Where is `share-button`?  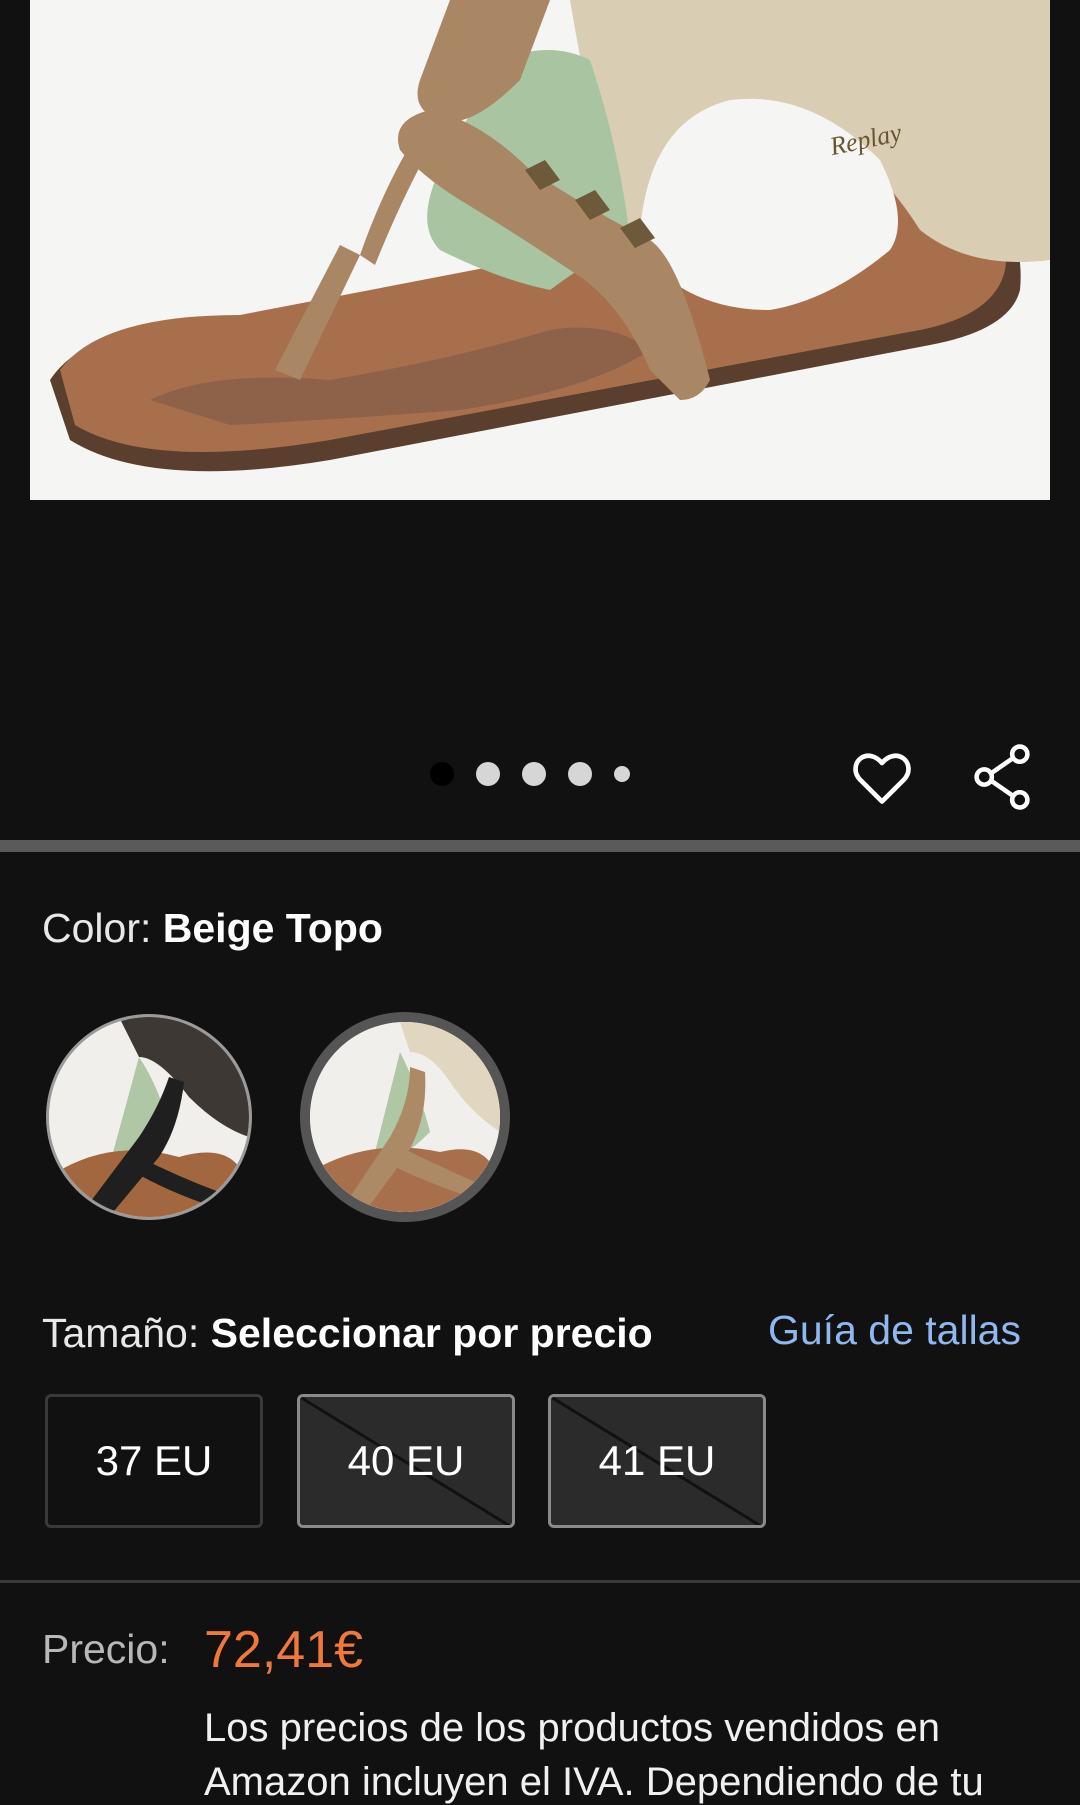
share-button is located at coordinates (1002, 777).